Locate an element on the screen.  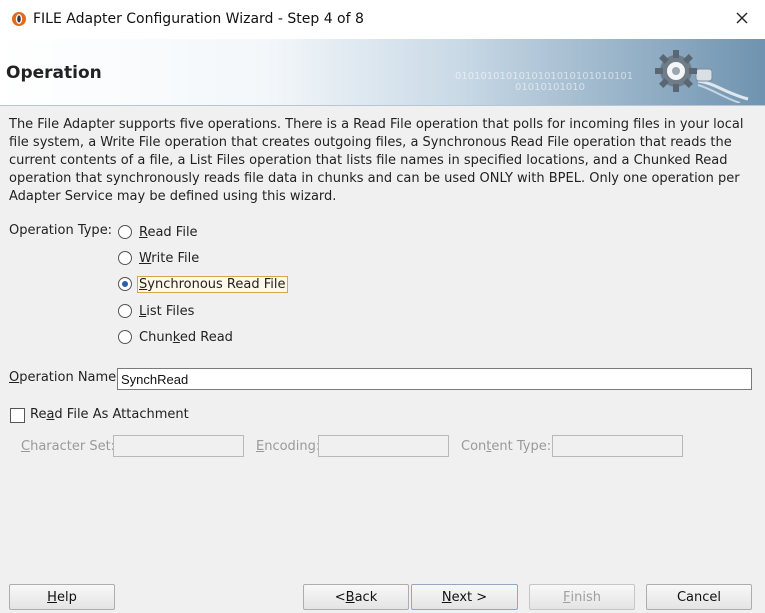
radio-chunked-read: Chunked Read is located at coordinates (176, 337).